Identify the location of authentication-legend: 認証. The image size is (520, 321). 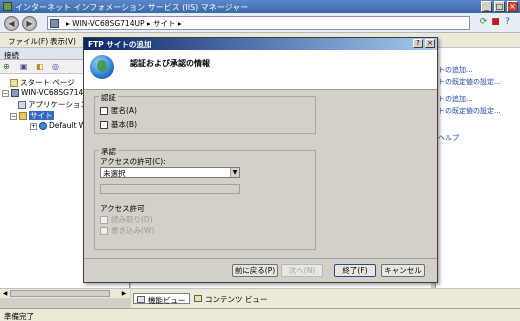
(108, 97).